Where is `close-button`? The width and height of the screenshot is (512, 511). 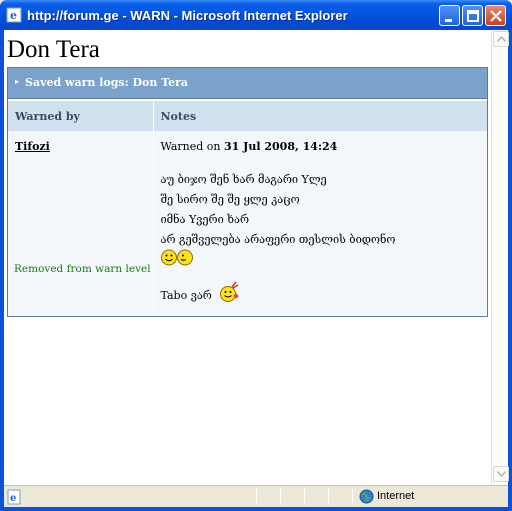 close-button is located at coordinates (495, 15).